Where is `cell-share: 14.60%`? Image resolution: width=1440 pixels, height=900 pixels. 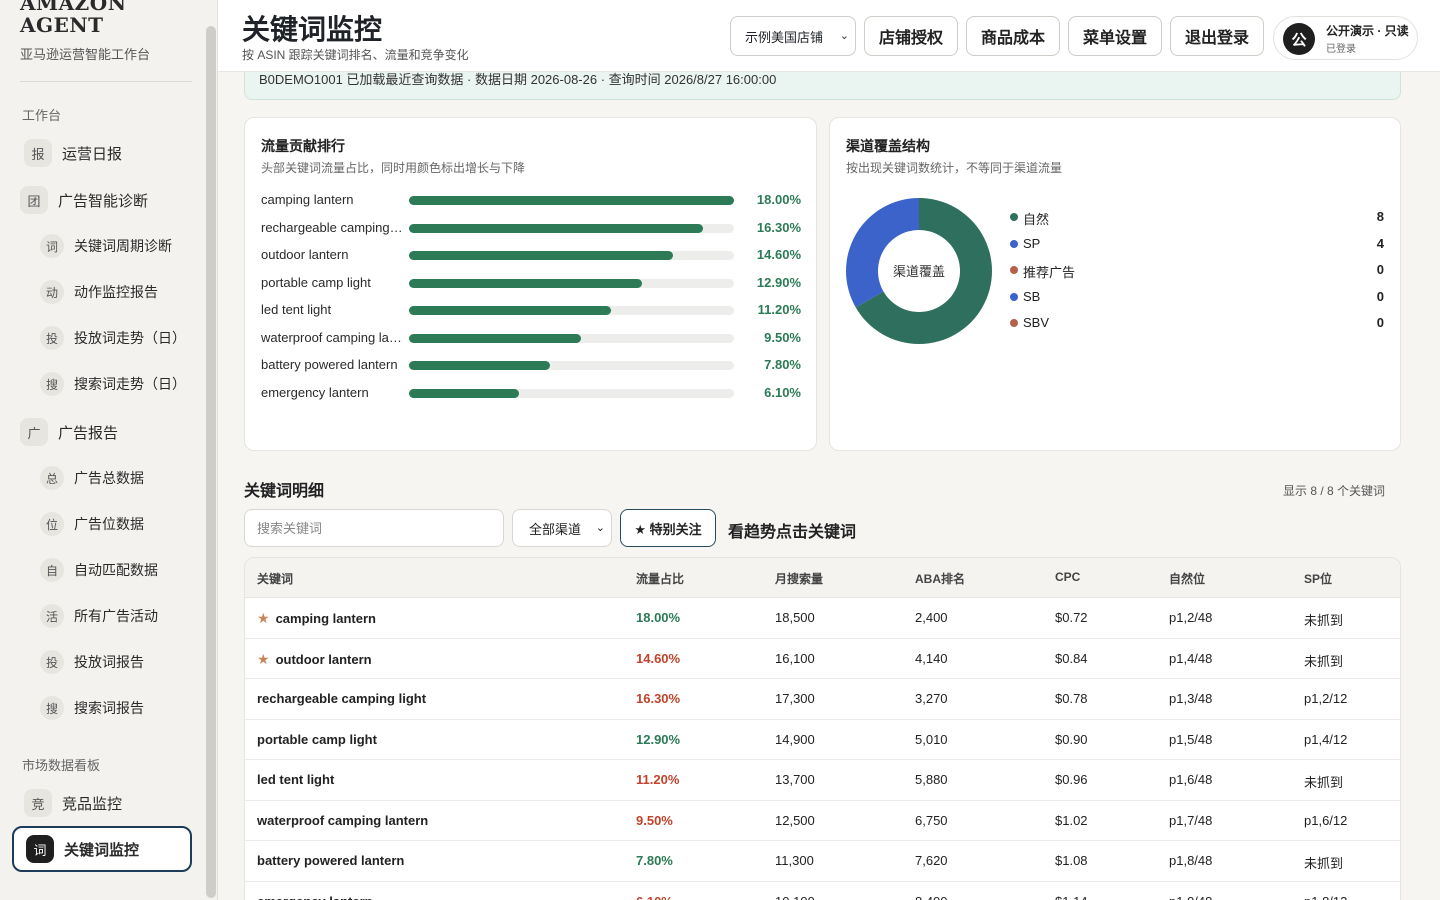
cell-share: 14.60% is located at coordinates (658, 658).